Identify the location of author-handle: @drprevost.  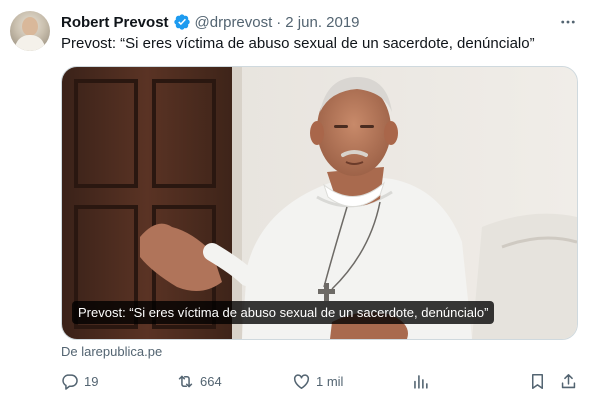
(234, 22).